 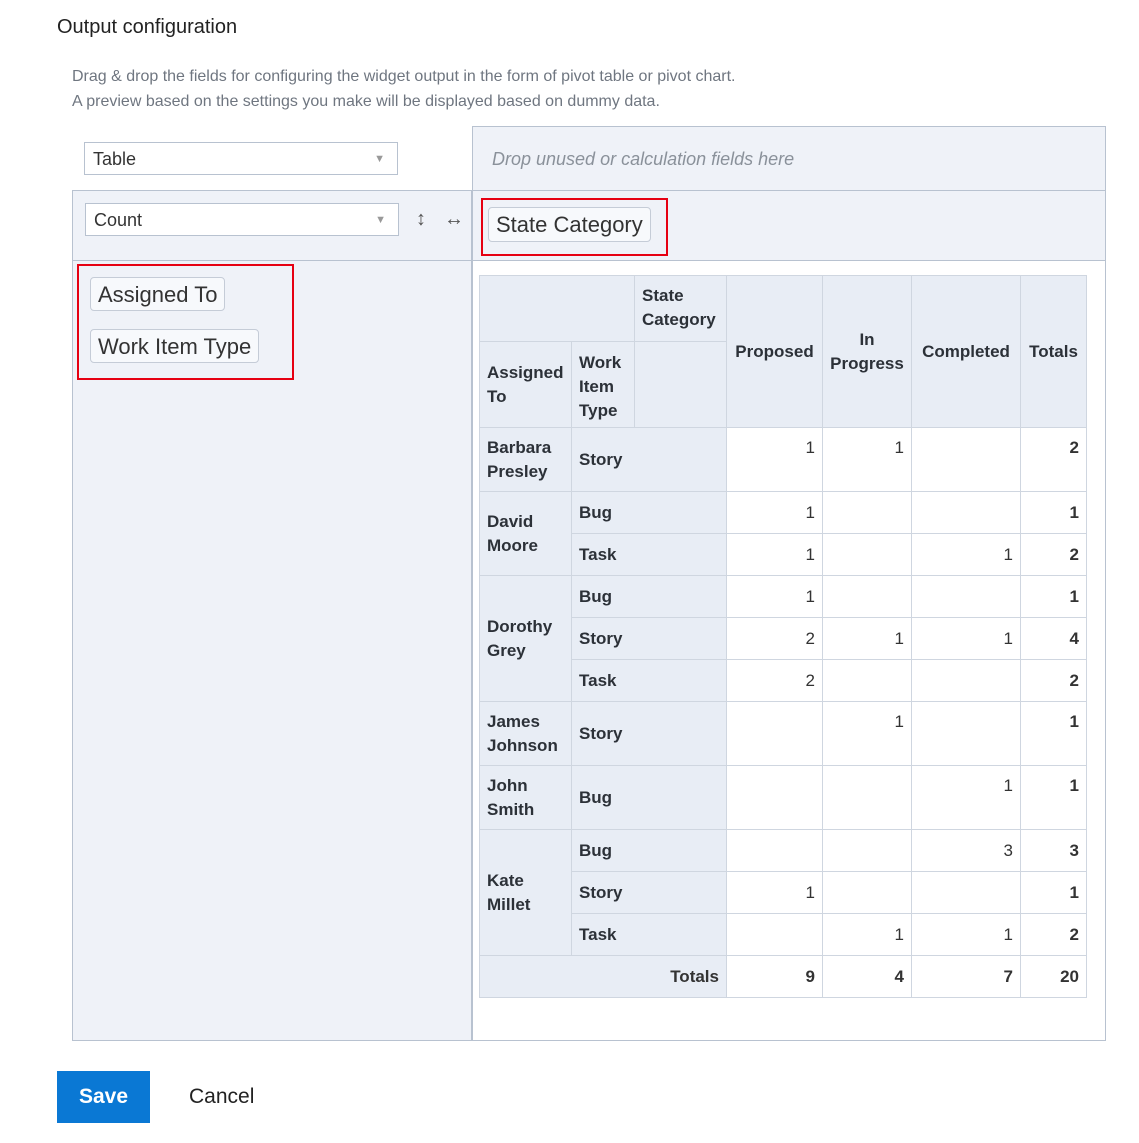 I want to click on grand-total-cell: 4, so click(x=867, y=976).